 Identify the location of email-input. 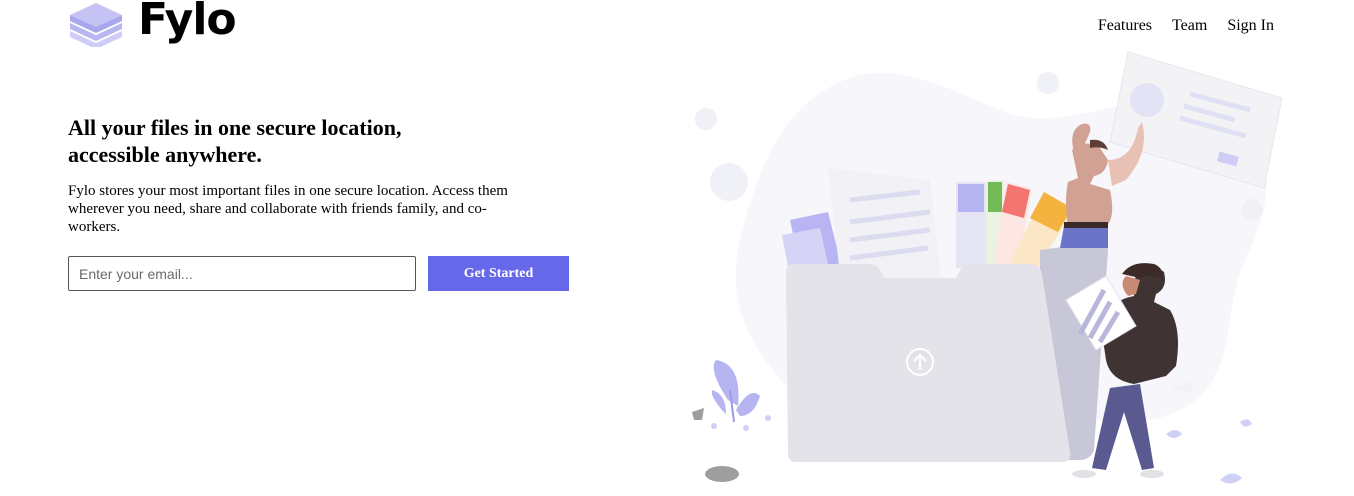
(242, 273).